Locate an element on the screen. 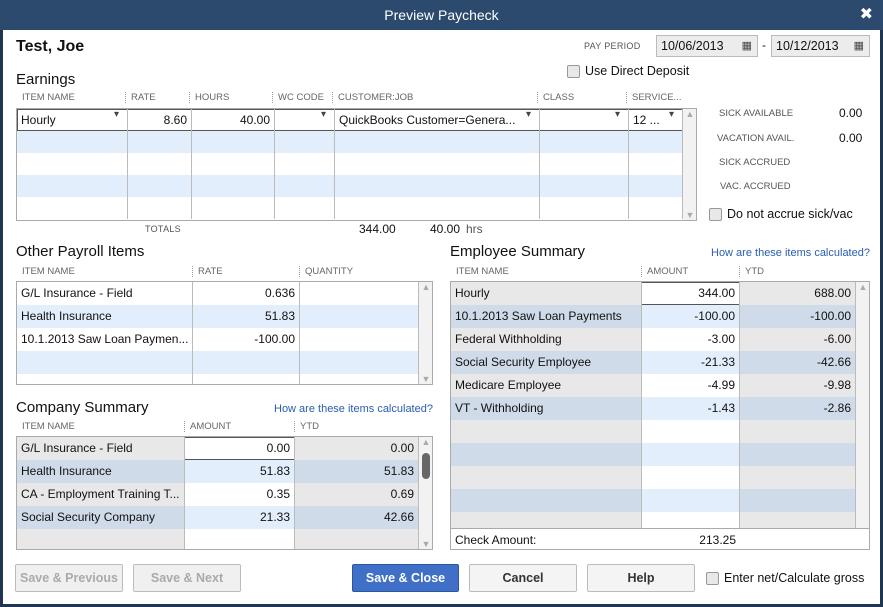  company-calc-link: How are these items calculated? is located at coordinates (353, 409).